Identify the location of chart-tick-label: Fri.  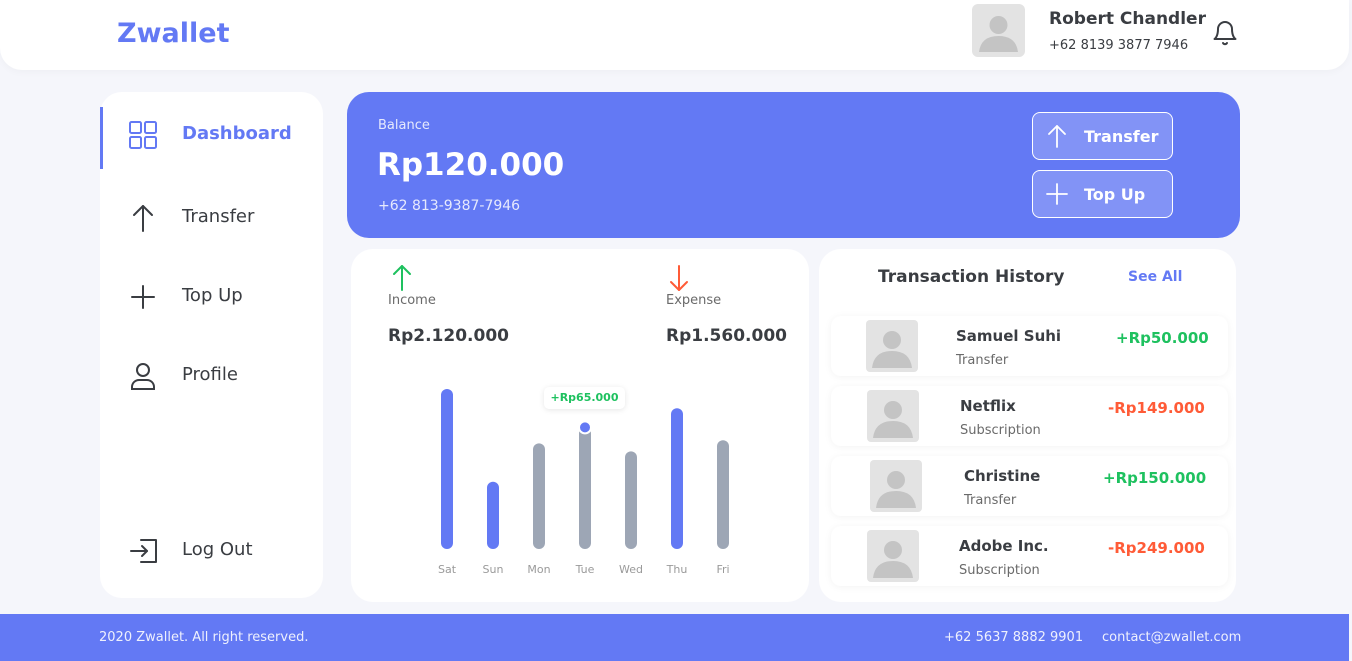
(722, 569).